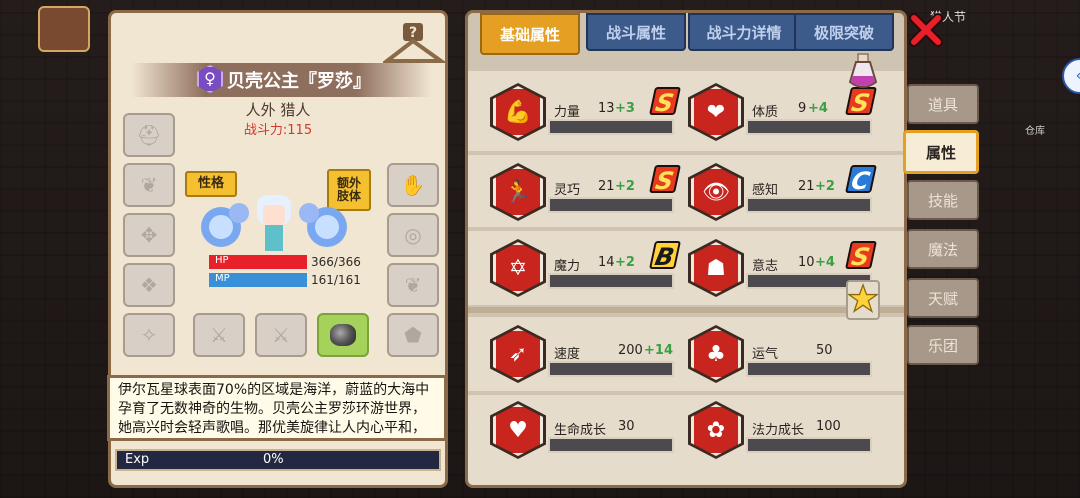  Describe the element at coordinates (274, 228) in the screenshot. I see `character-sprite` at that location.